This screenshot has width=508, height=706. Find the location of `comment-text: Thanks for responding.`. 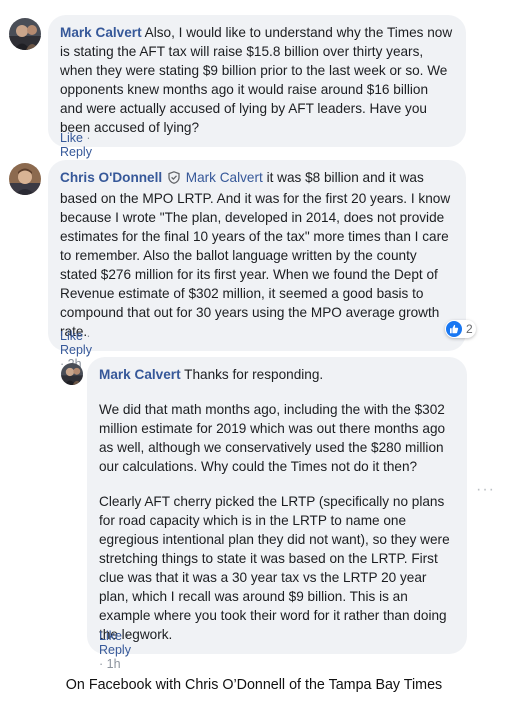

comment-text: Thanks for responding. is located at coordinates (254, 374).